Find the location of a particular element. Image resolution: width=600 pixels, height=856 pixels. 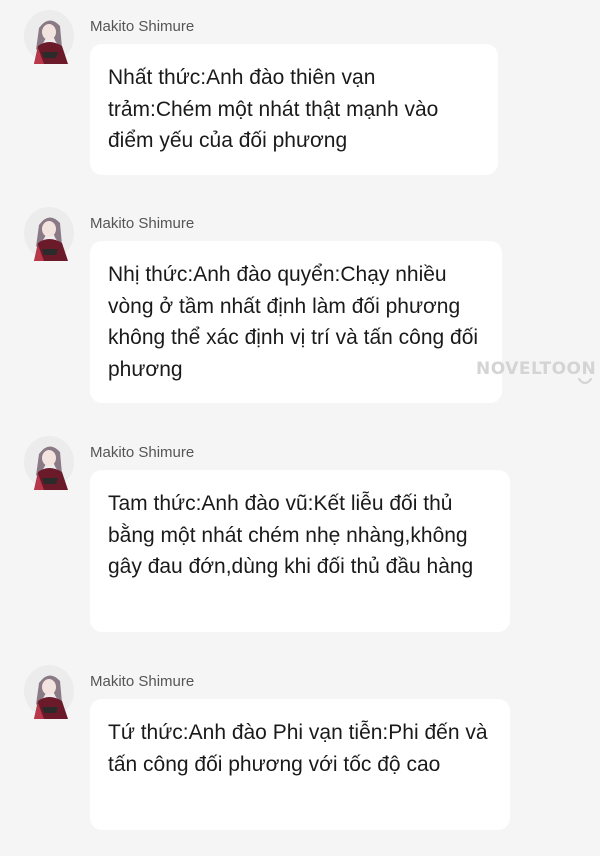

smile-icon is located at coordinates (585, 381).